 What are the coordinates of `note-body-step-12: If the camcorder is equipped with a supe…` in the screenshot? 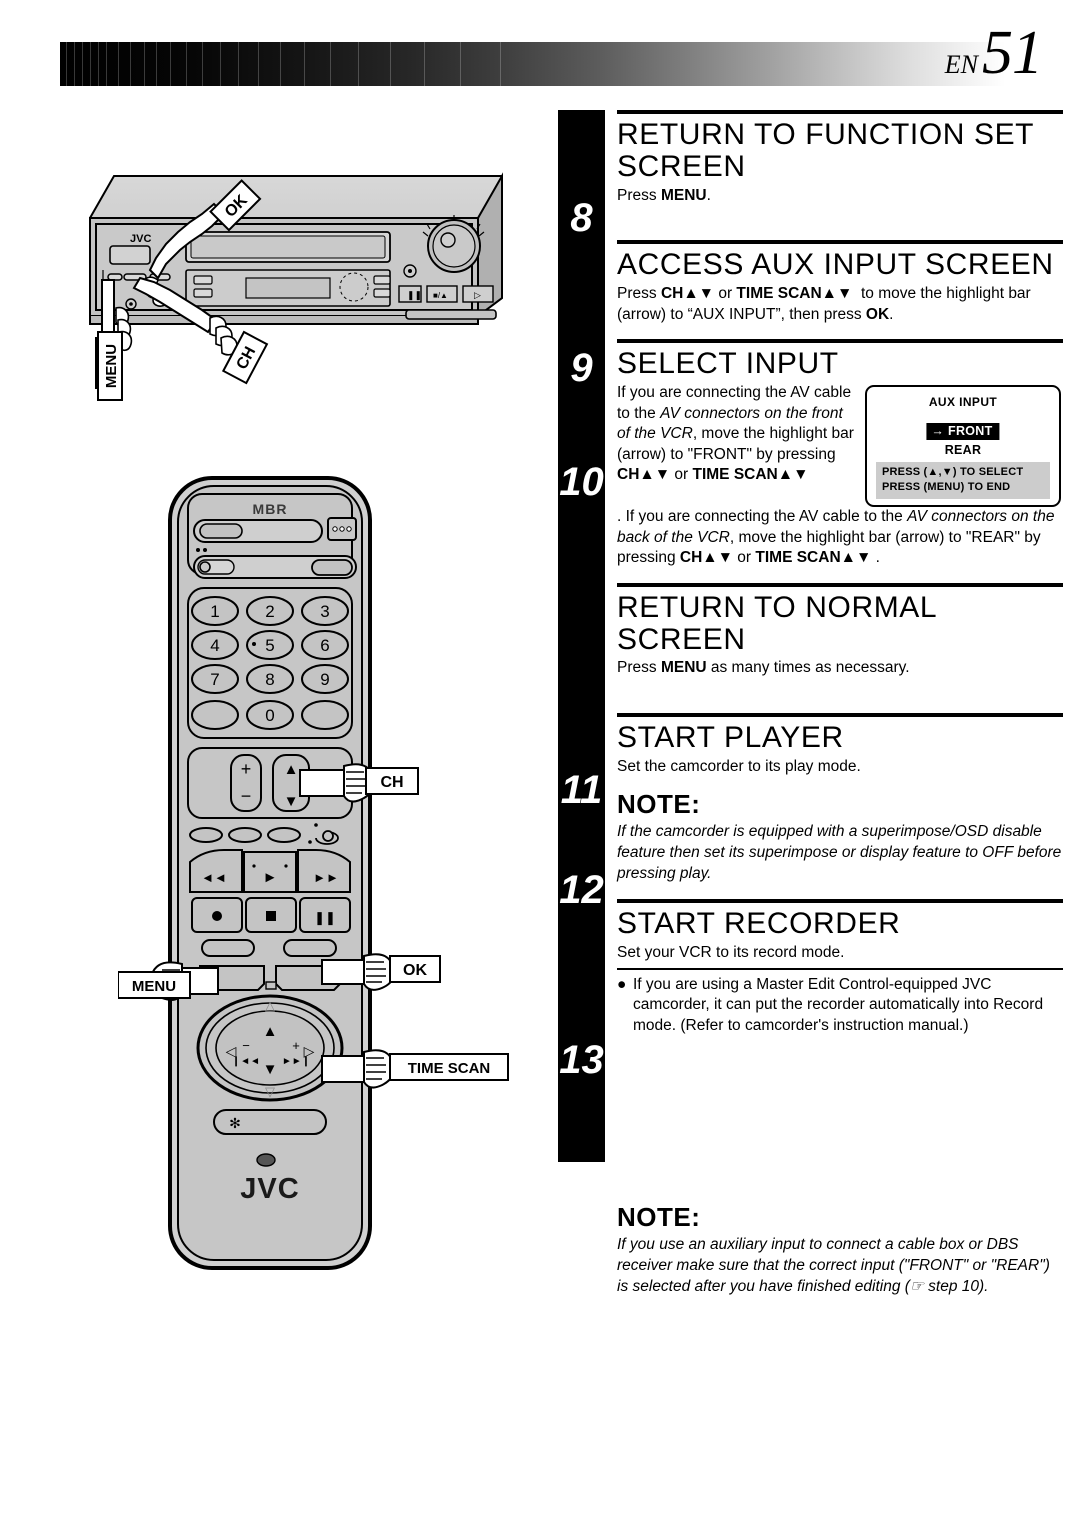 It's located at (839, 853).